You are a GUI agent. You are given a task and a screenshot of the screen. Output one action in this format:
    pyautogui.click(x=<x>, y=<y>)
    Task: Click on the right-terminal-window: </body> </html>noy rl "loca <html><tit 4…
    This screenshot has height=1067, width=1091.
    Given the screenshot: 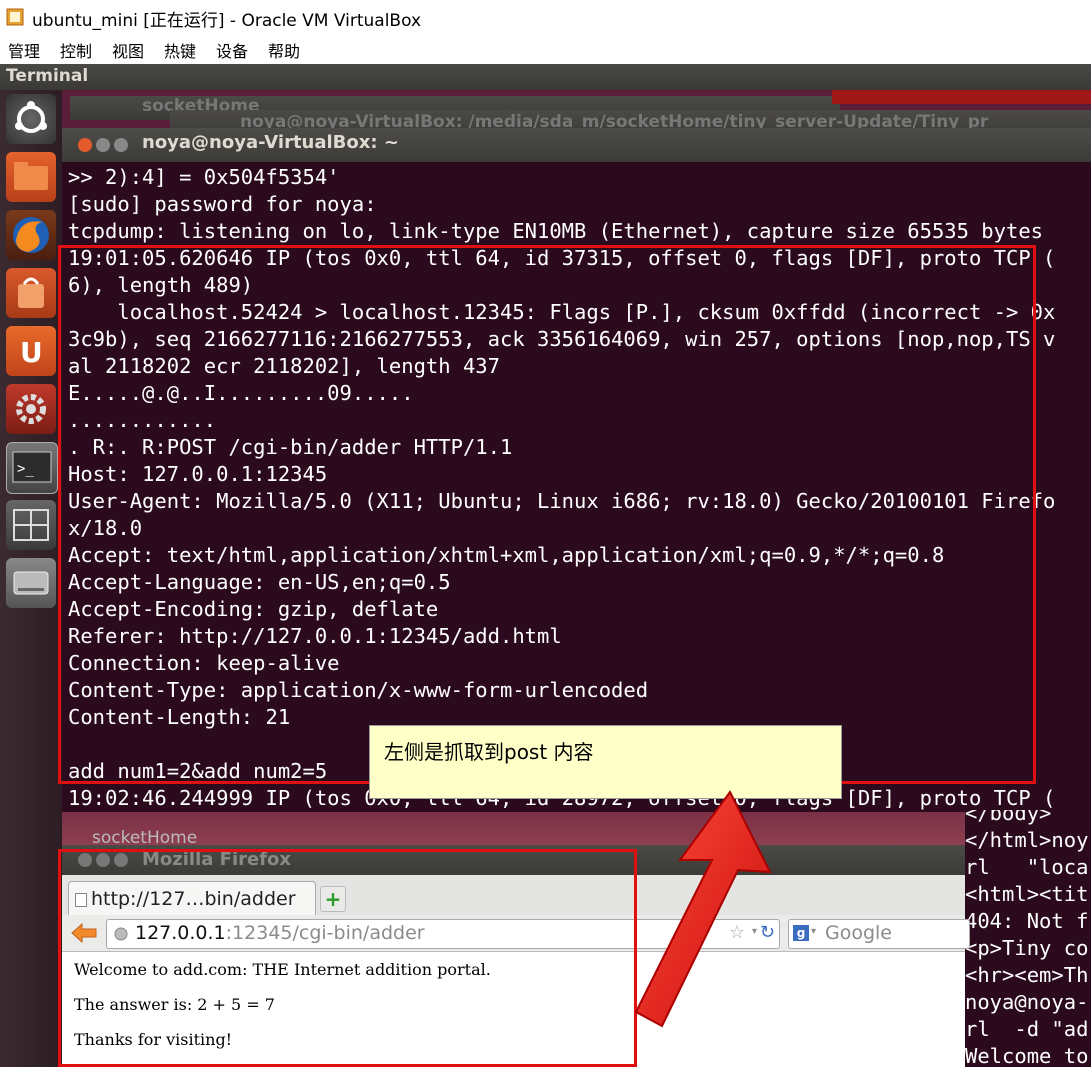 What is the action you would take?
    pyautogui.click(x=1028, y=938)
    